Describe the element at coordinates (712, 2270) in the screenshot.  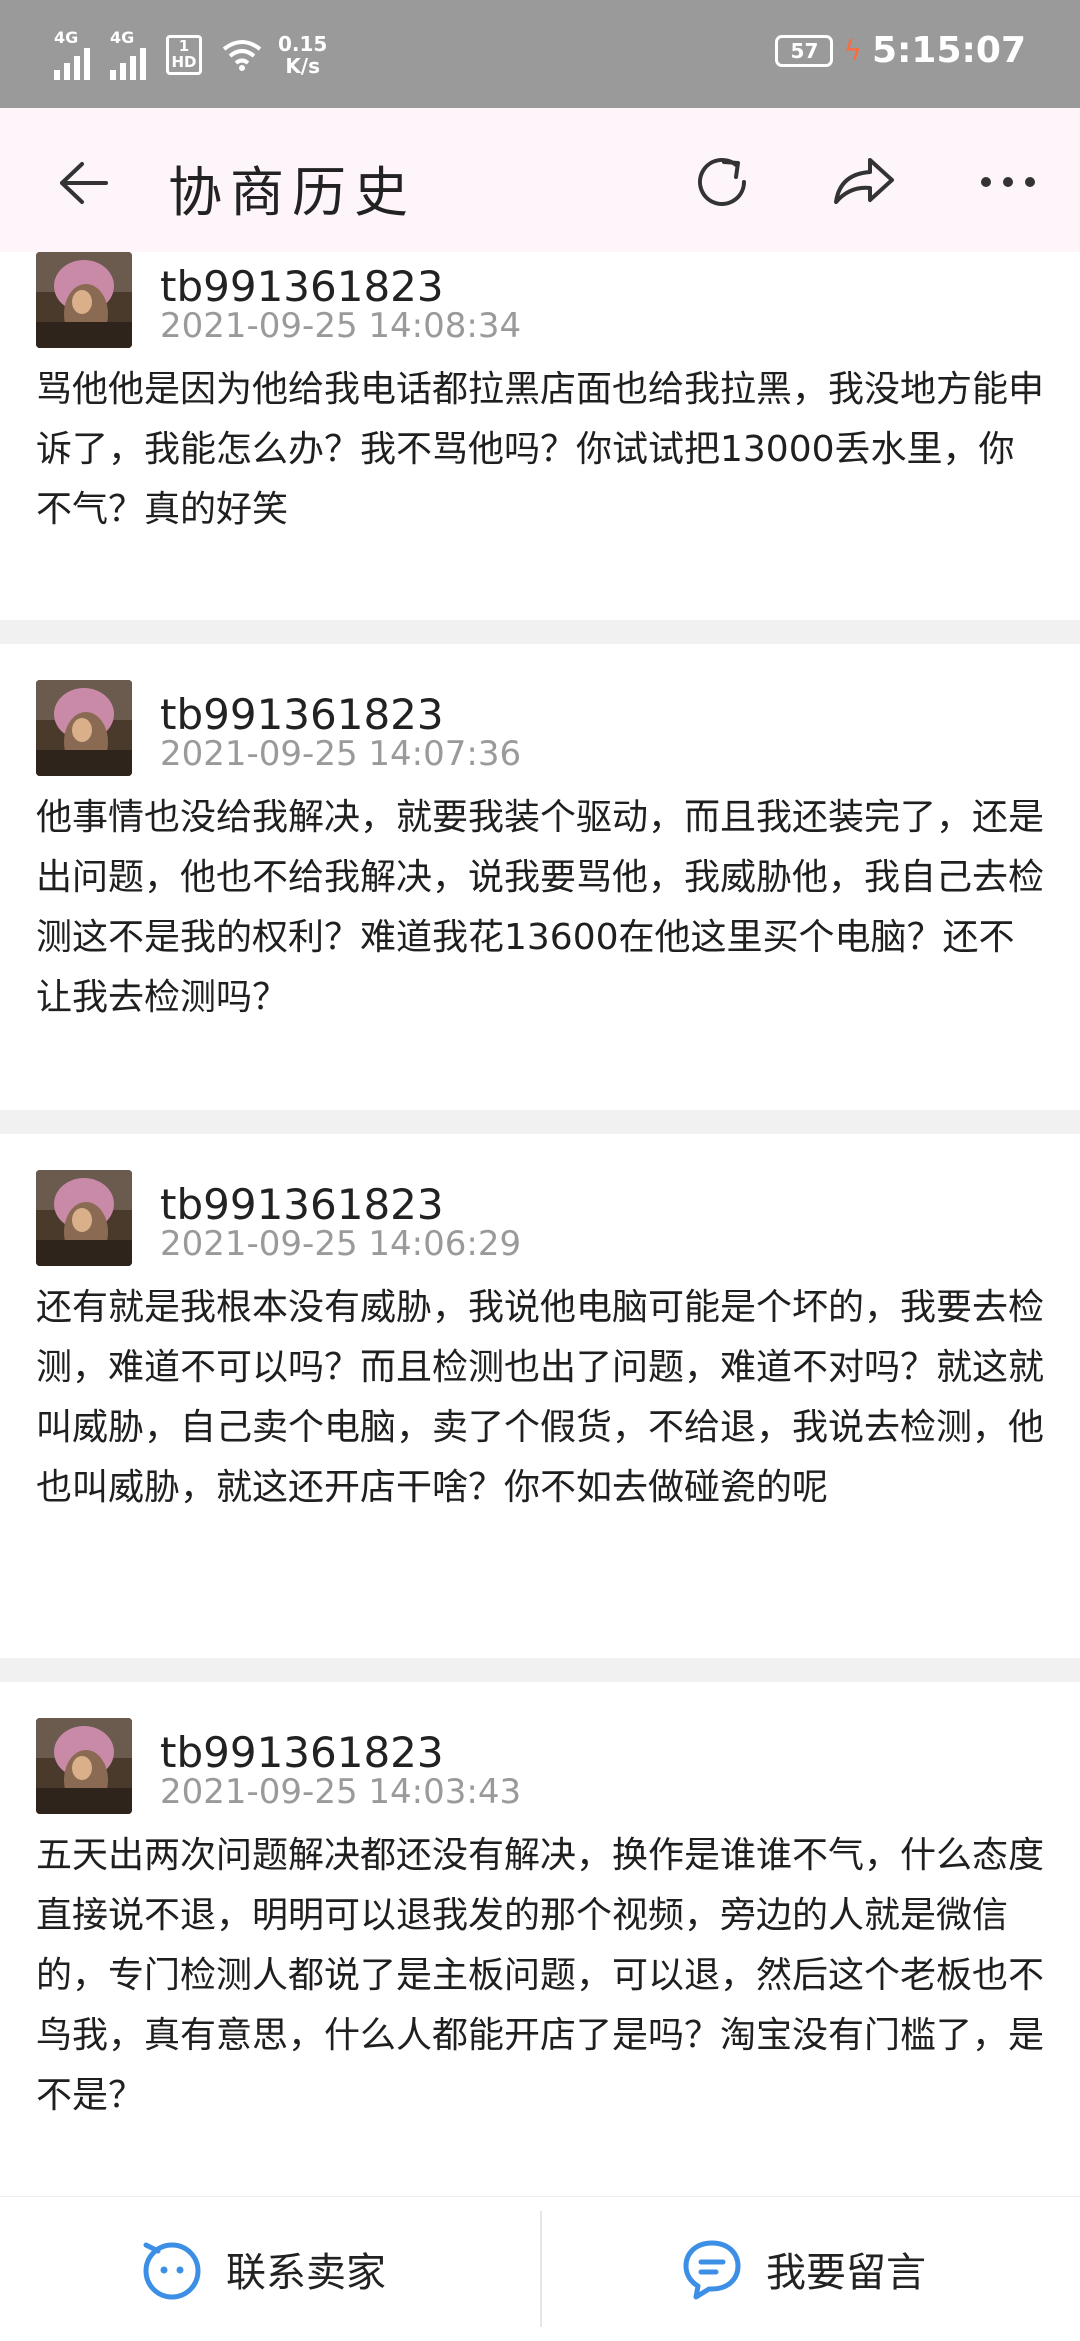
I see `comment-bubble-icon` at that location.